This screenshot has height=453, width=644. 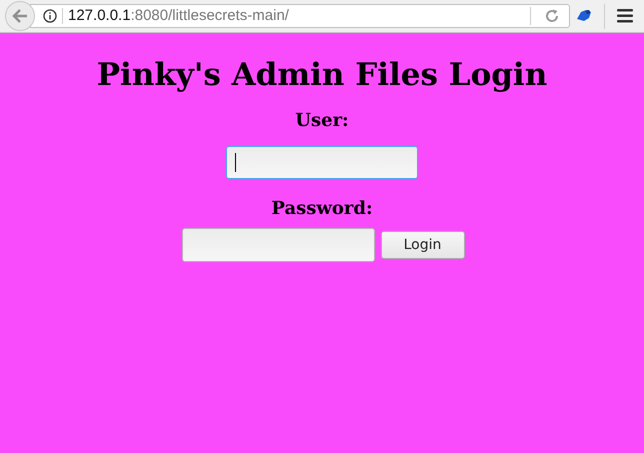 I want to click on url-text: 127.0.0.1:8080/littlesecrets-main/, so click(x=178, y=16).